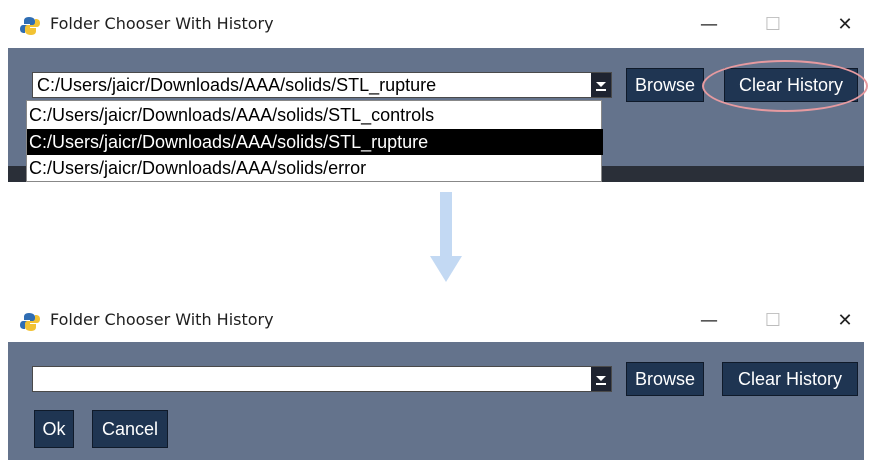 This screenshot has height=461, width=872. Describe the element at coordinates (54, 429) in the screenshot. I see `ok-button: Ok` at that location.